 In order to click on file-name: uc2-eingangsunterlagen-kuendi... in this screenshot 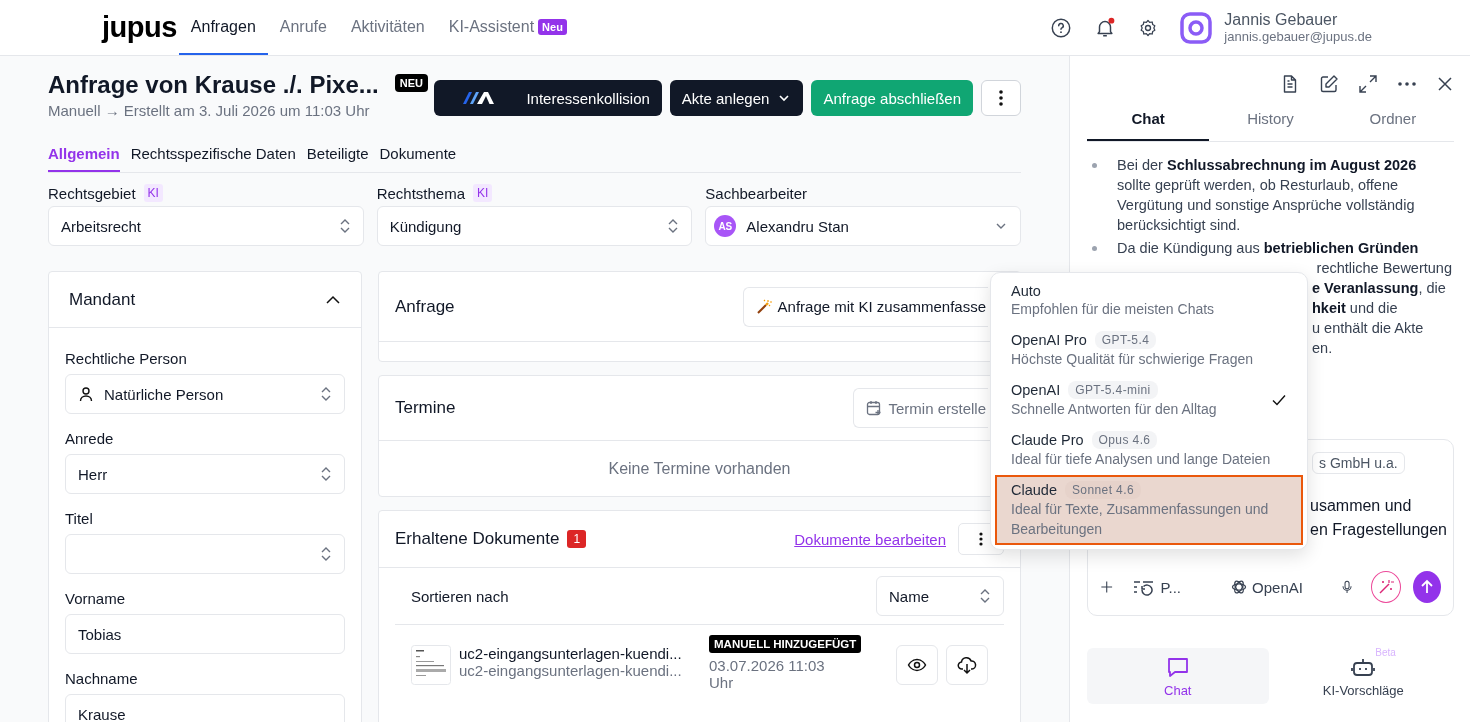, I will do `click(571, 670)`.